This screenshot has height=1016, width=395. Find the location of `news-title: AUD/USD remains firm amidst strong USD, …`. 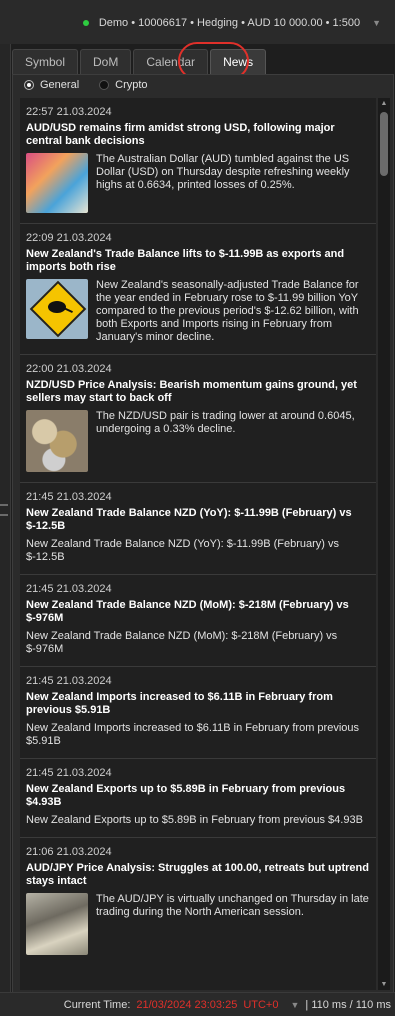

news-title: AUD/USD remains firm amidst strong USD, … is located at coordinates (198, 135).